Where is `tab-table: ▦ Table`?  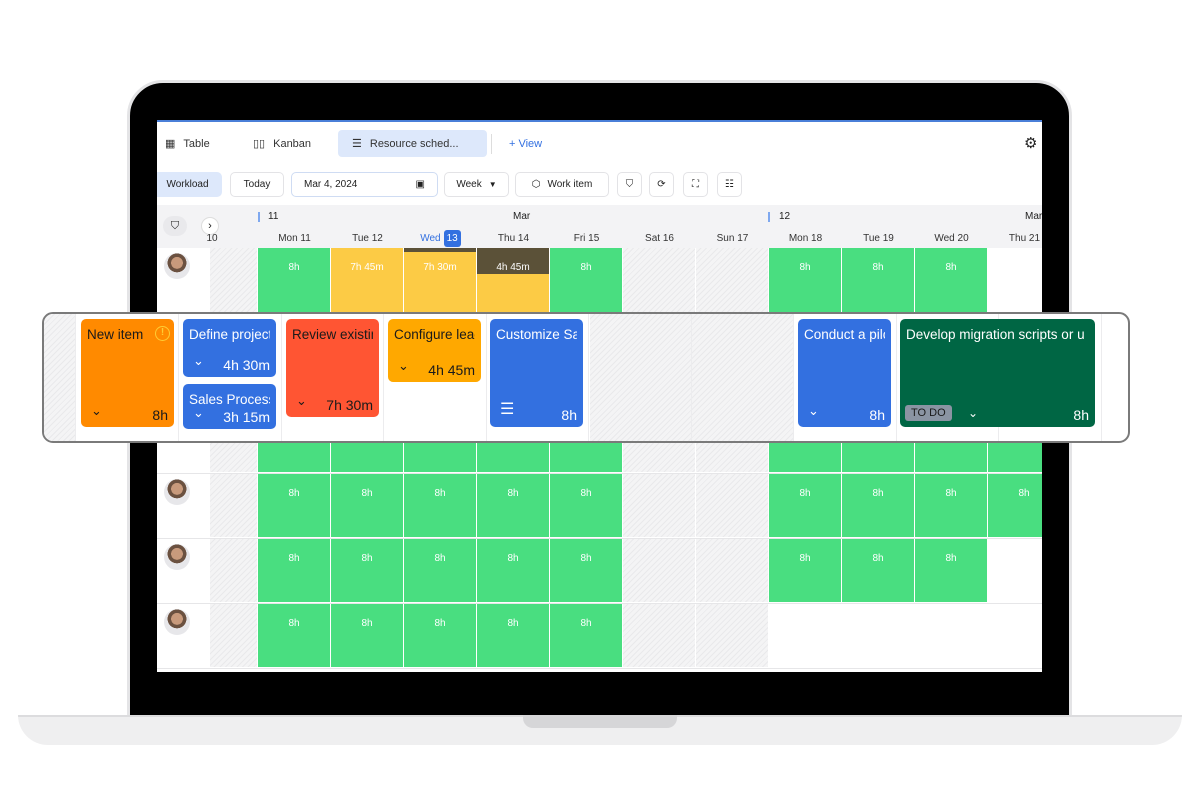
tab-table: ▦ Table is located at coordinates (187, 143).